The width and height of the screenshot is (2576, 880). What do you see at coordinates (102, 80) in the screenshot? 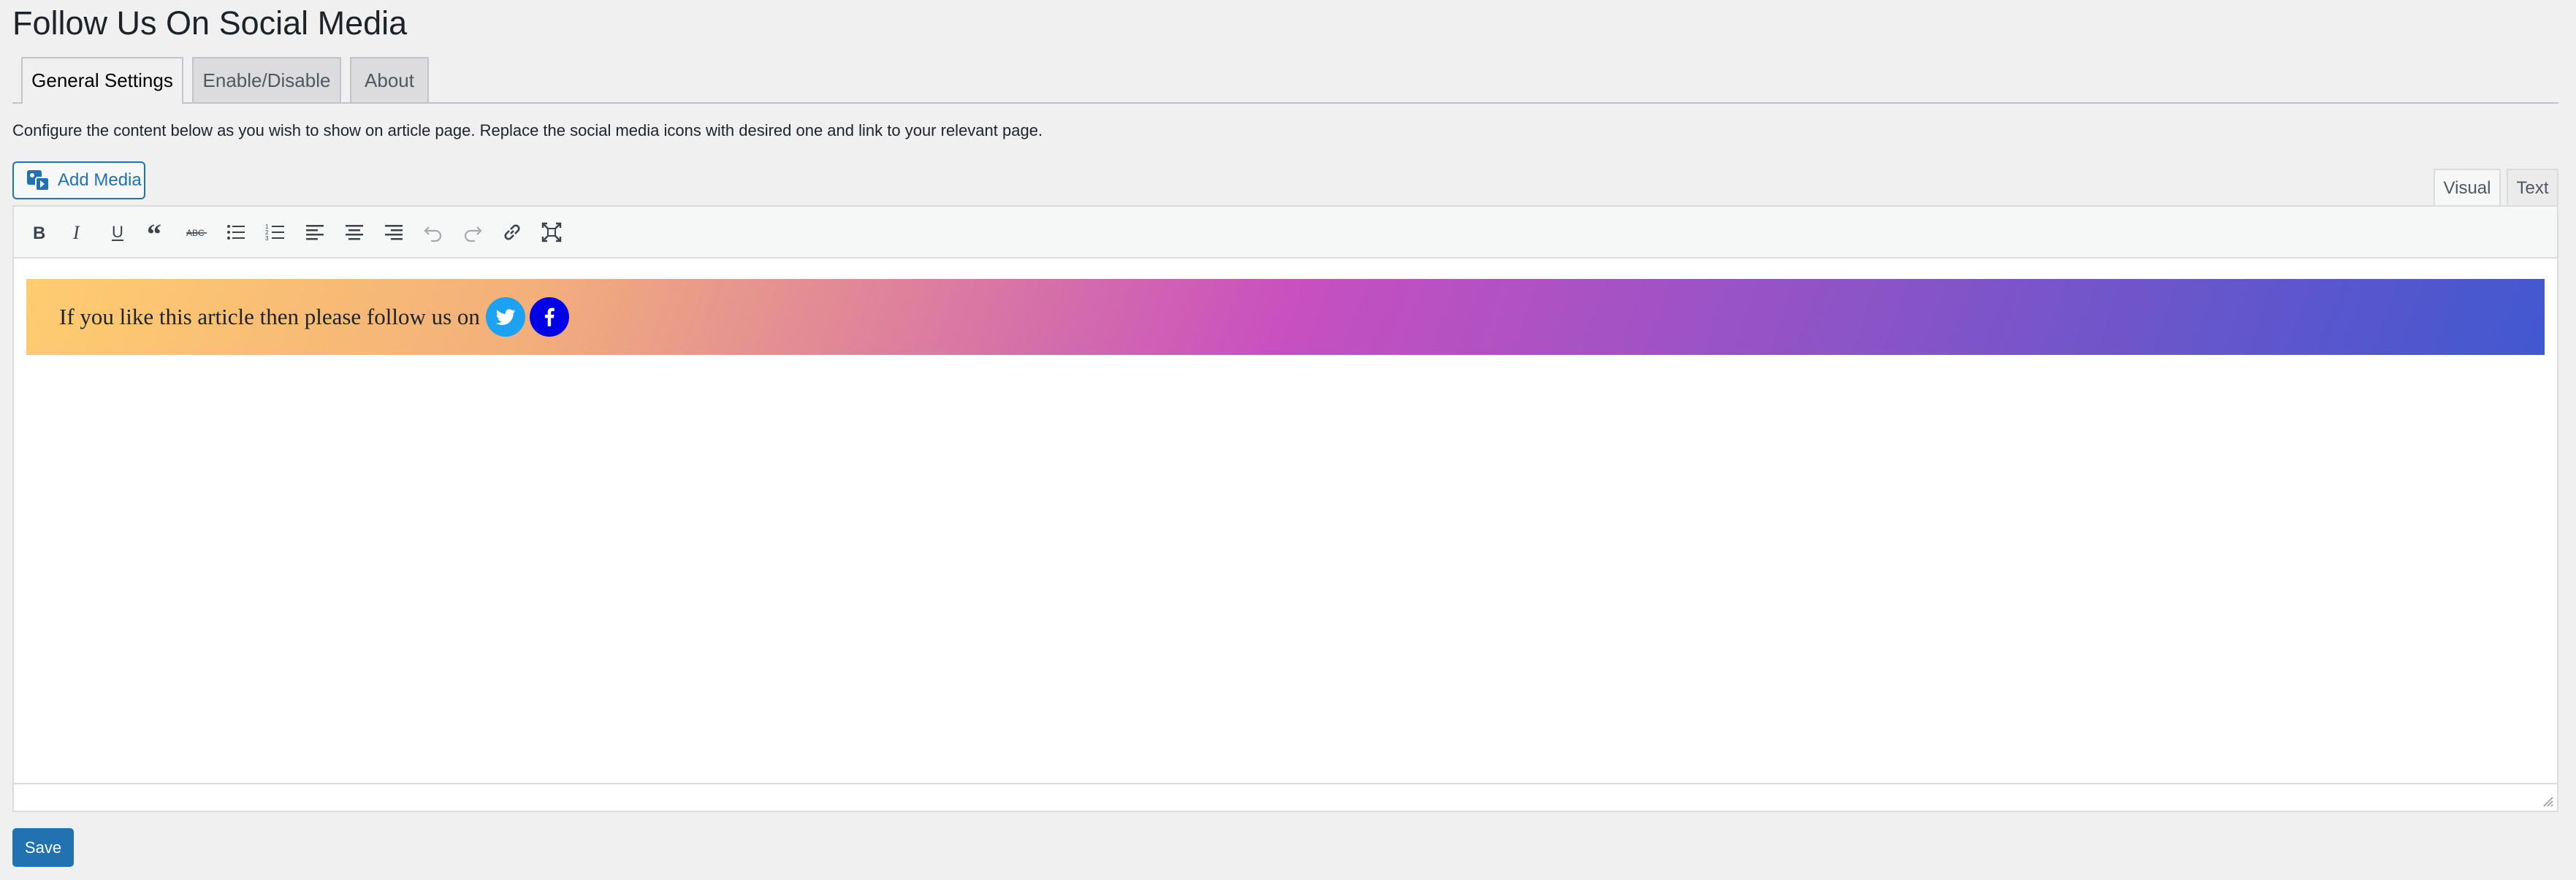
I see `tab-general-settings: General Settings` at bounding box center [102, 80].